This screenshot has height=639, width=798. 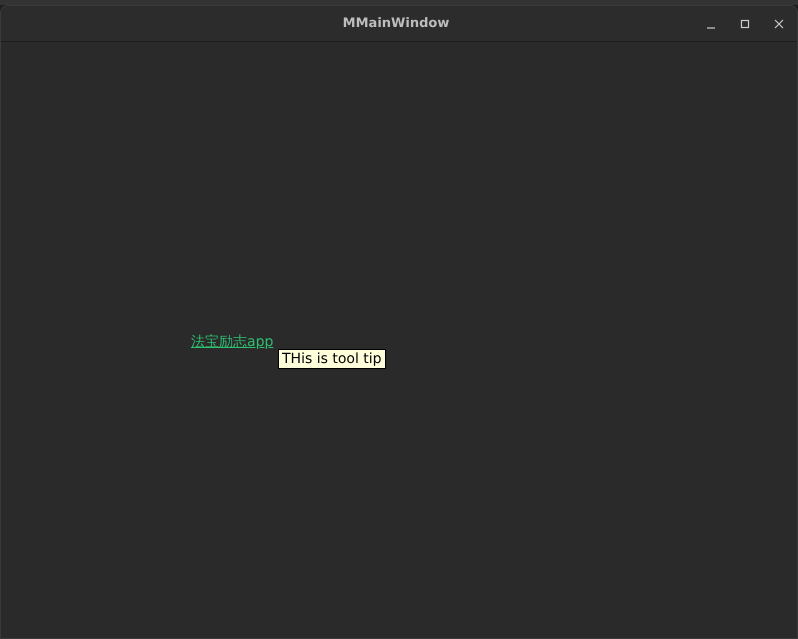 I want to click on app-link: 法宝励志app, so click(x=232, y=342).